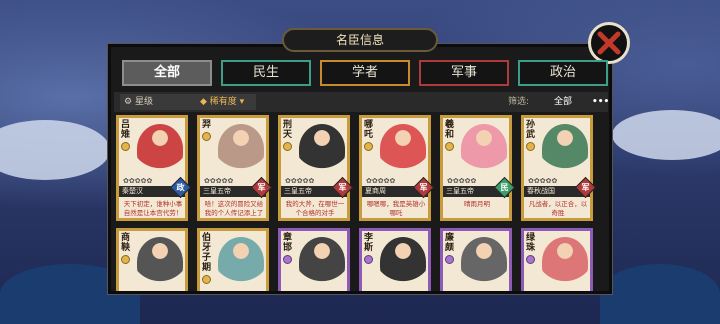 This screenshot has width=720, height=324. I want to click on filter-bar: ⚙ 星级 ◆ 稀有度 ▾ 筛选: 全部 •••, so click(361, 102).